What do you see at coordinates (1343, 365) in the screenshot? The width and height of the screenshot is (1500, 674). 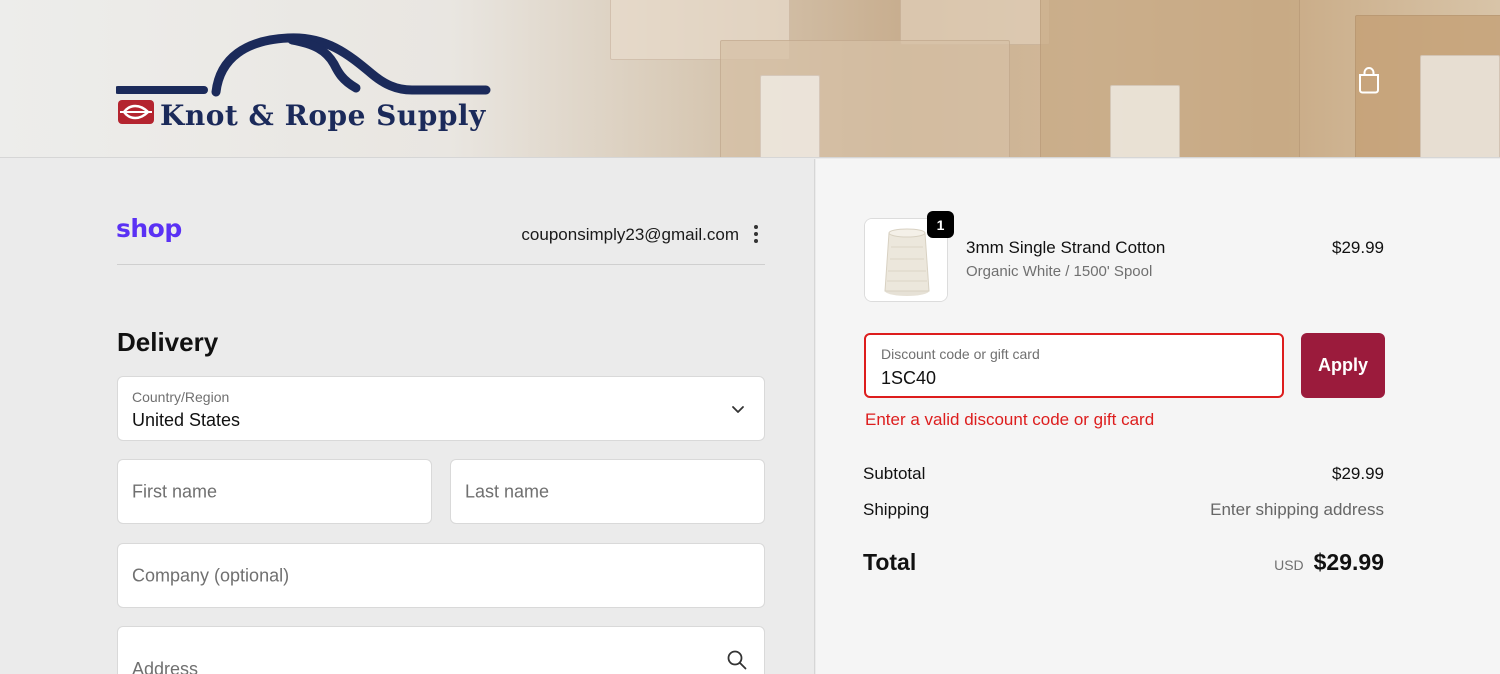 I see `apply-button: Apply` at bounding box center [1343, 365].